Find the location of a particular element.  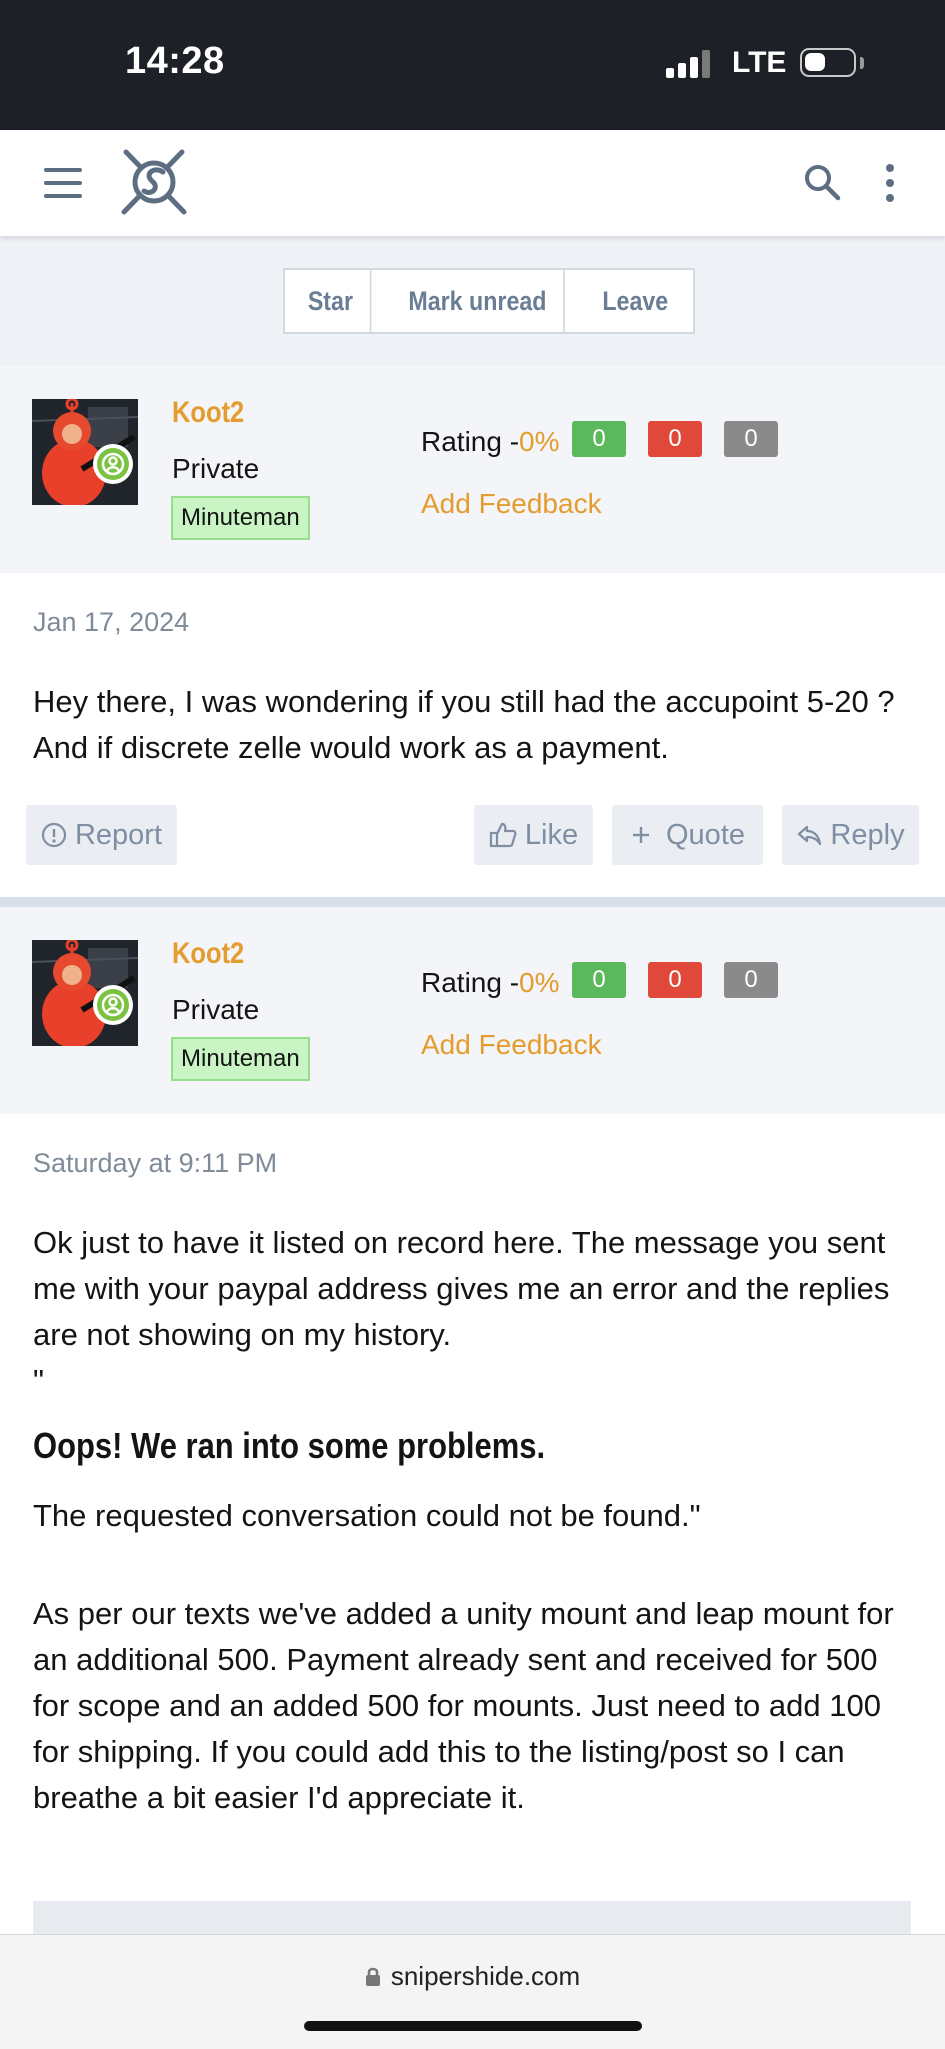

reply-button: Reply is located at coordinates (850, 835).